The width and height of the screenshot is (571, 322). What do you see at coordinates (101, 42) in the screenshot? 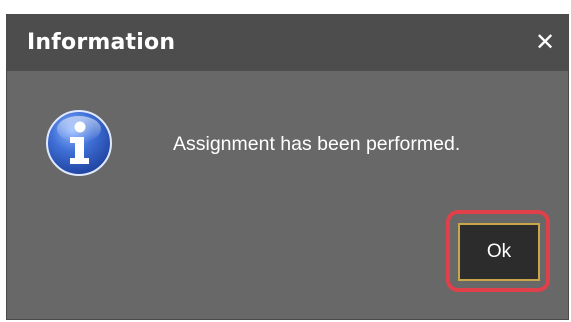
I see `dialog-title: Information` at bounding box center [101, 42].